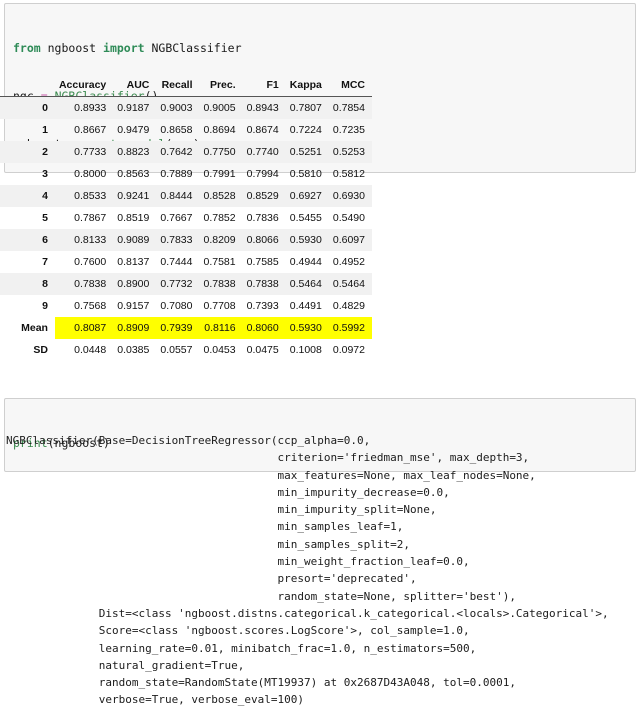  What do you see at coordinates (90, 306) in the screenshot?
I see `table-cell-accuracy: 0.7568` at bounding box center [90, 306].